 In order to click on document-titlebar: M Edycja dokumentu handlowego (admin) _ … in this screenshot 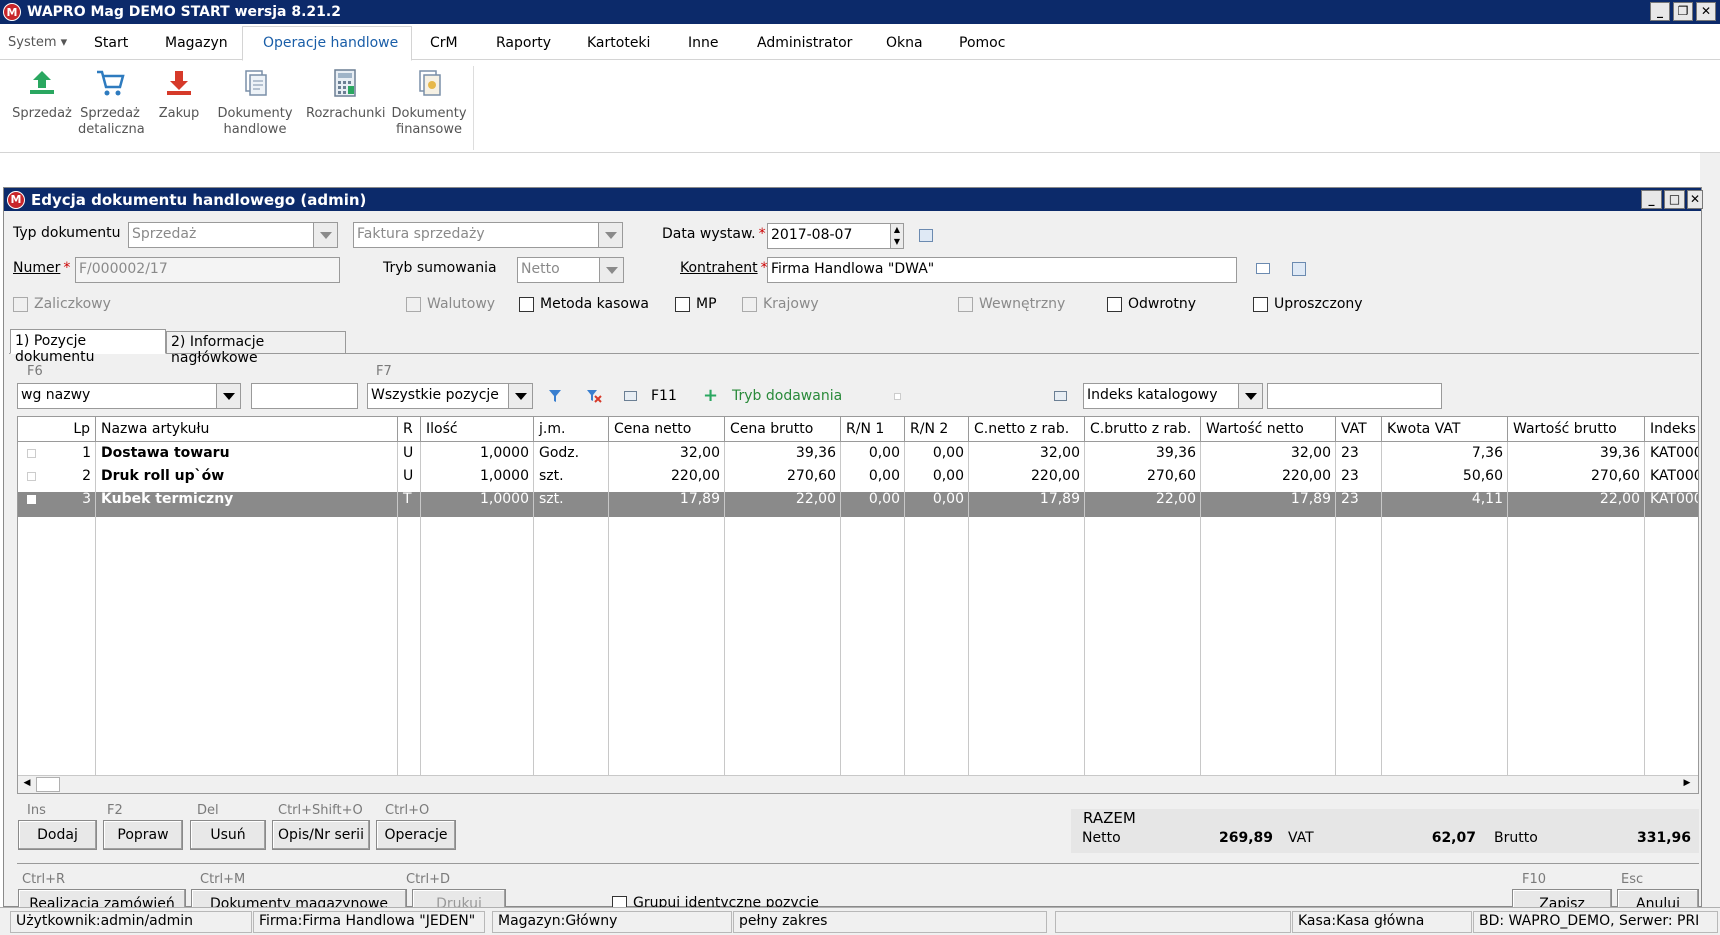, I will do `click(853, 199)`.